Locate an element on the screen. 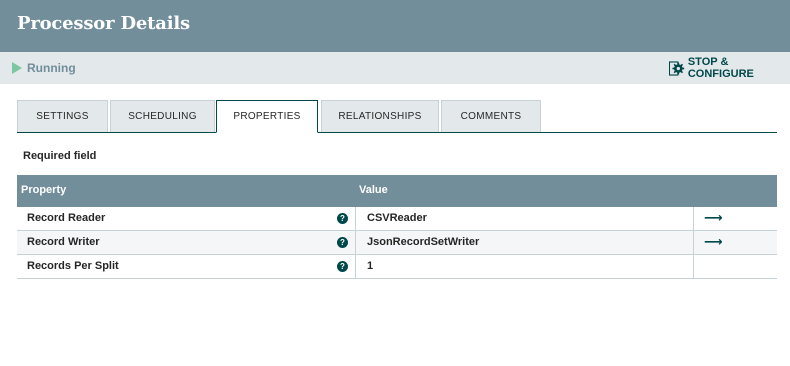  property-name: Records Per Split is located at coordinates (73, 266).